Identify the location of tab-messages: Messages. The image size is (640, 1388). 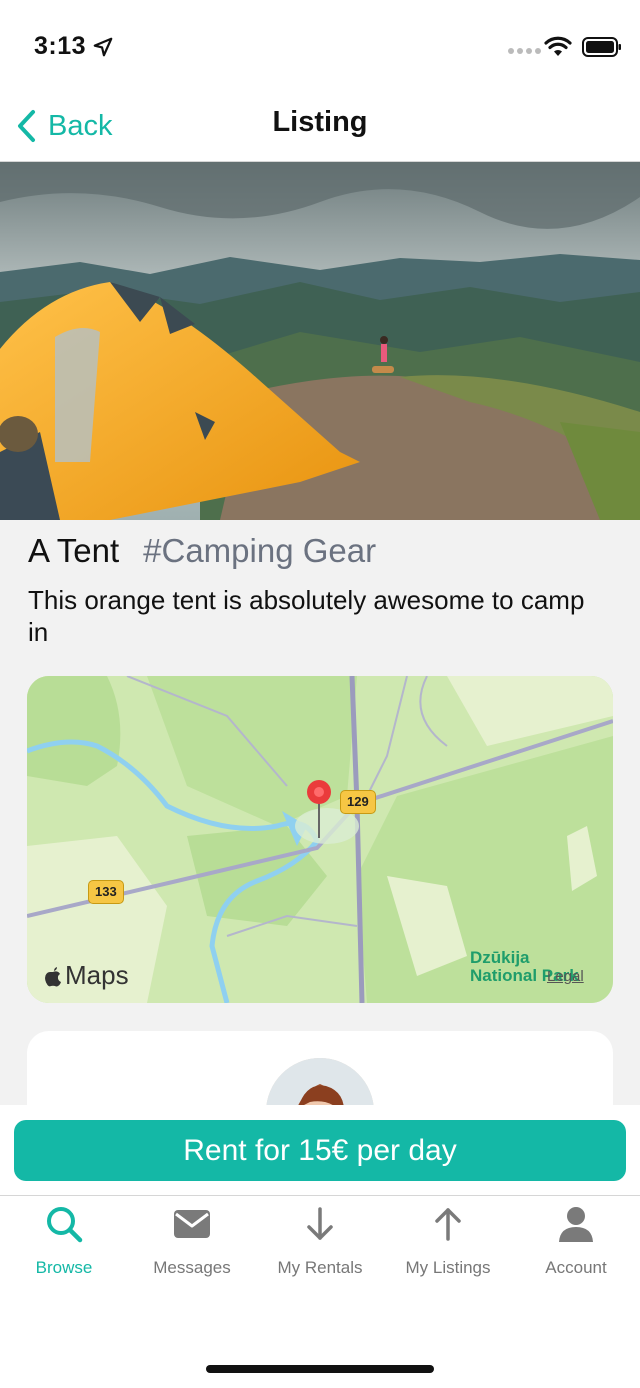
(192, 1241).